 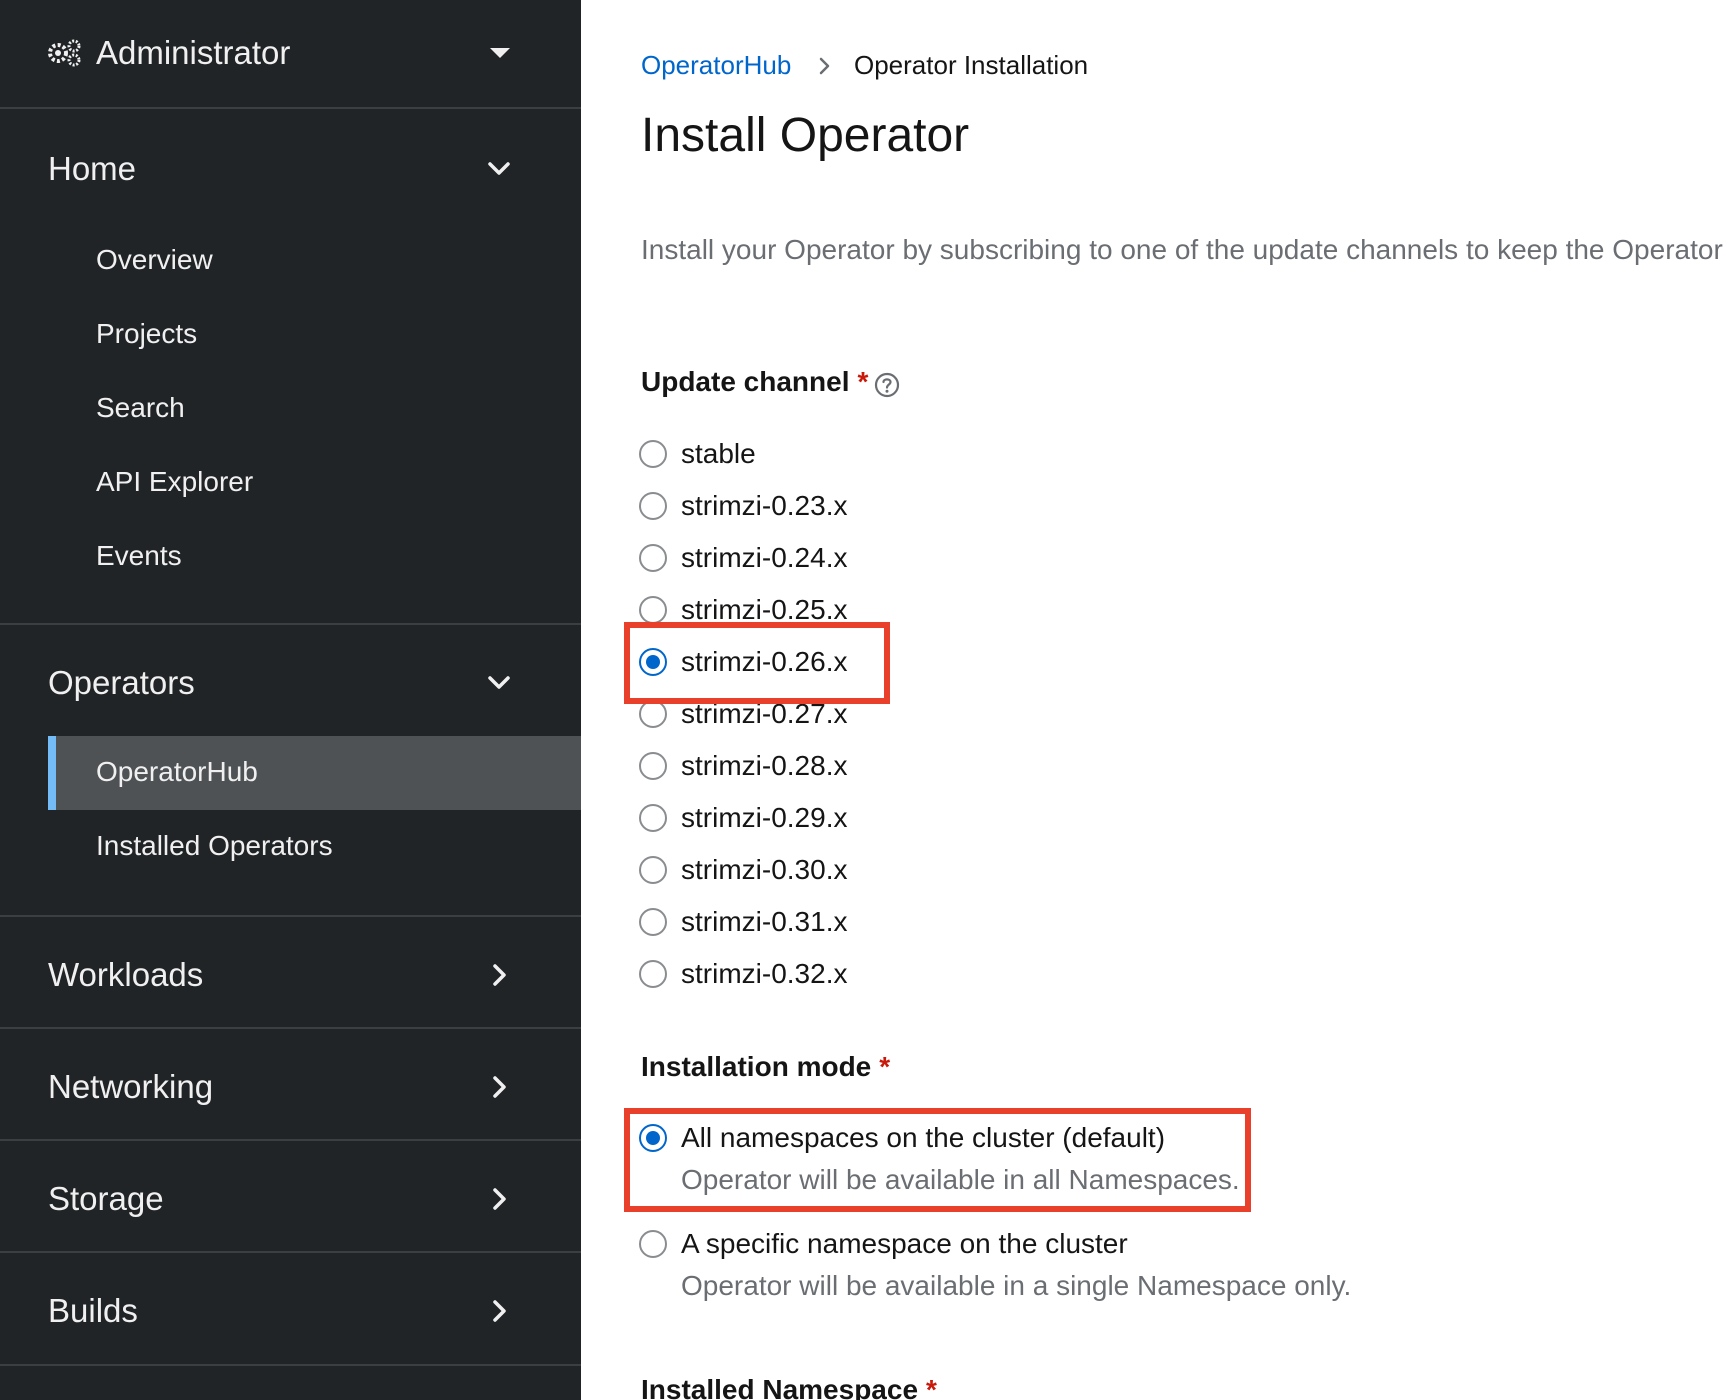 What do you see at coordinates (93, 1310) in the screenshot?
I see `nav-section-label: Builds` at bounding box center [93, 1310].